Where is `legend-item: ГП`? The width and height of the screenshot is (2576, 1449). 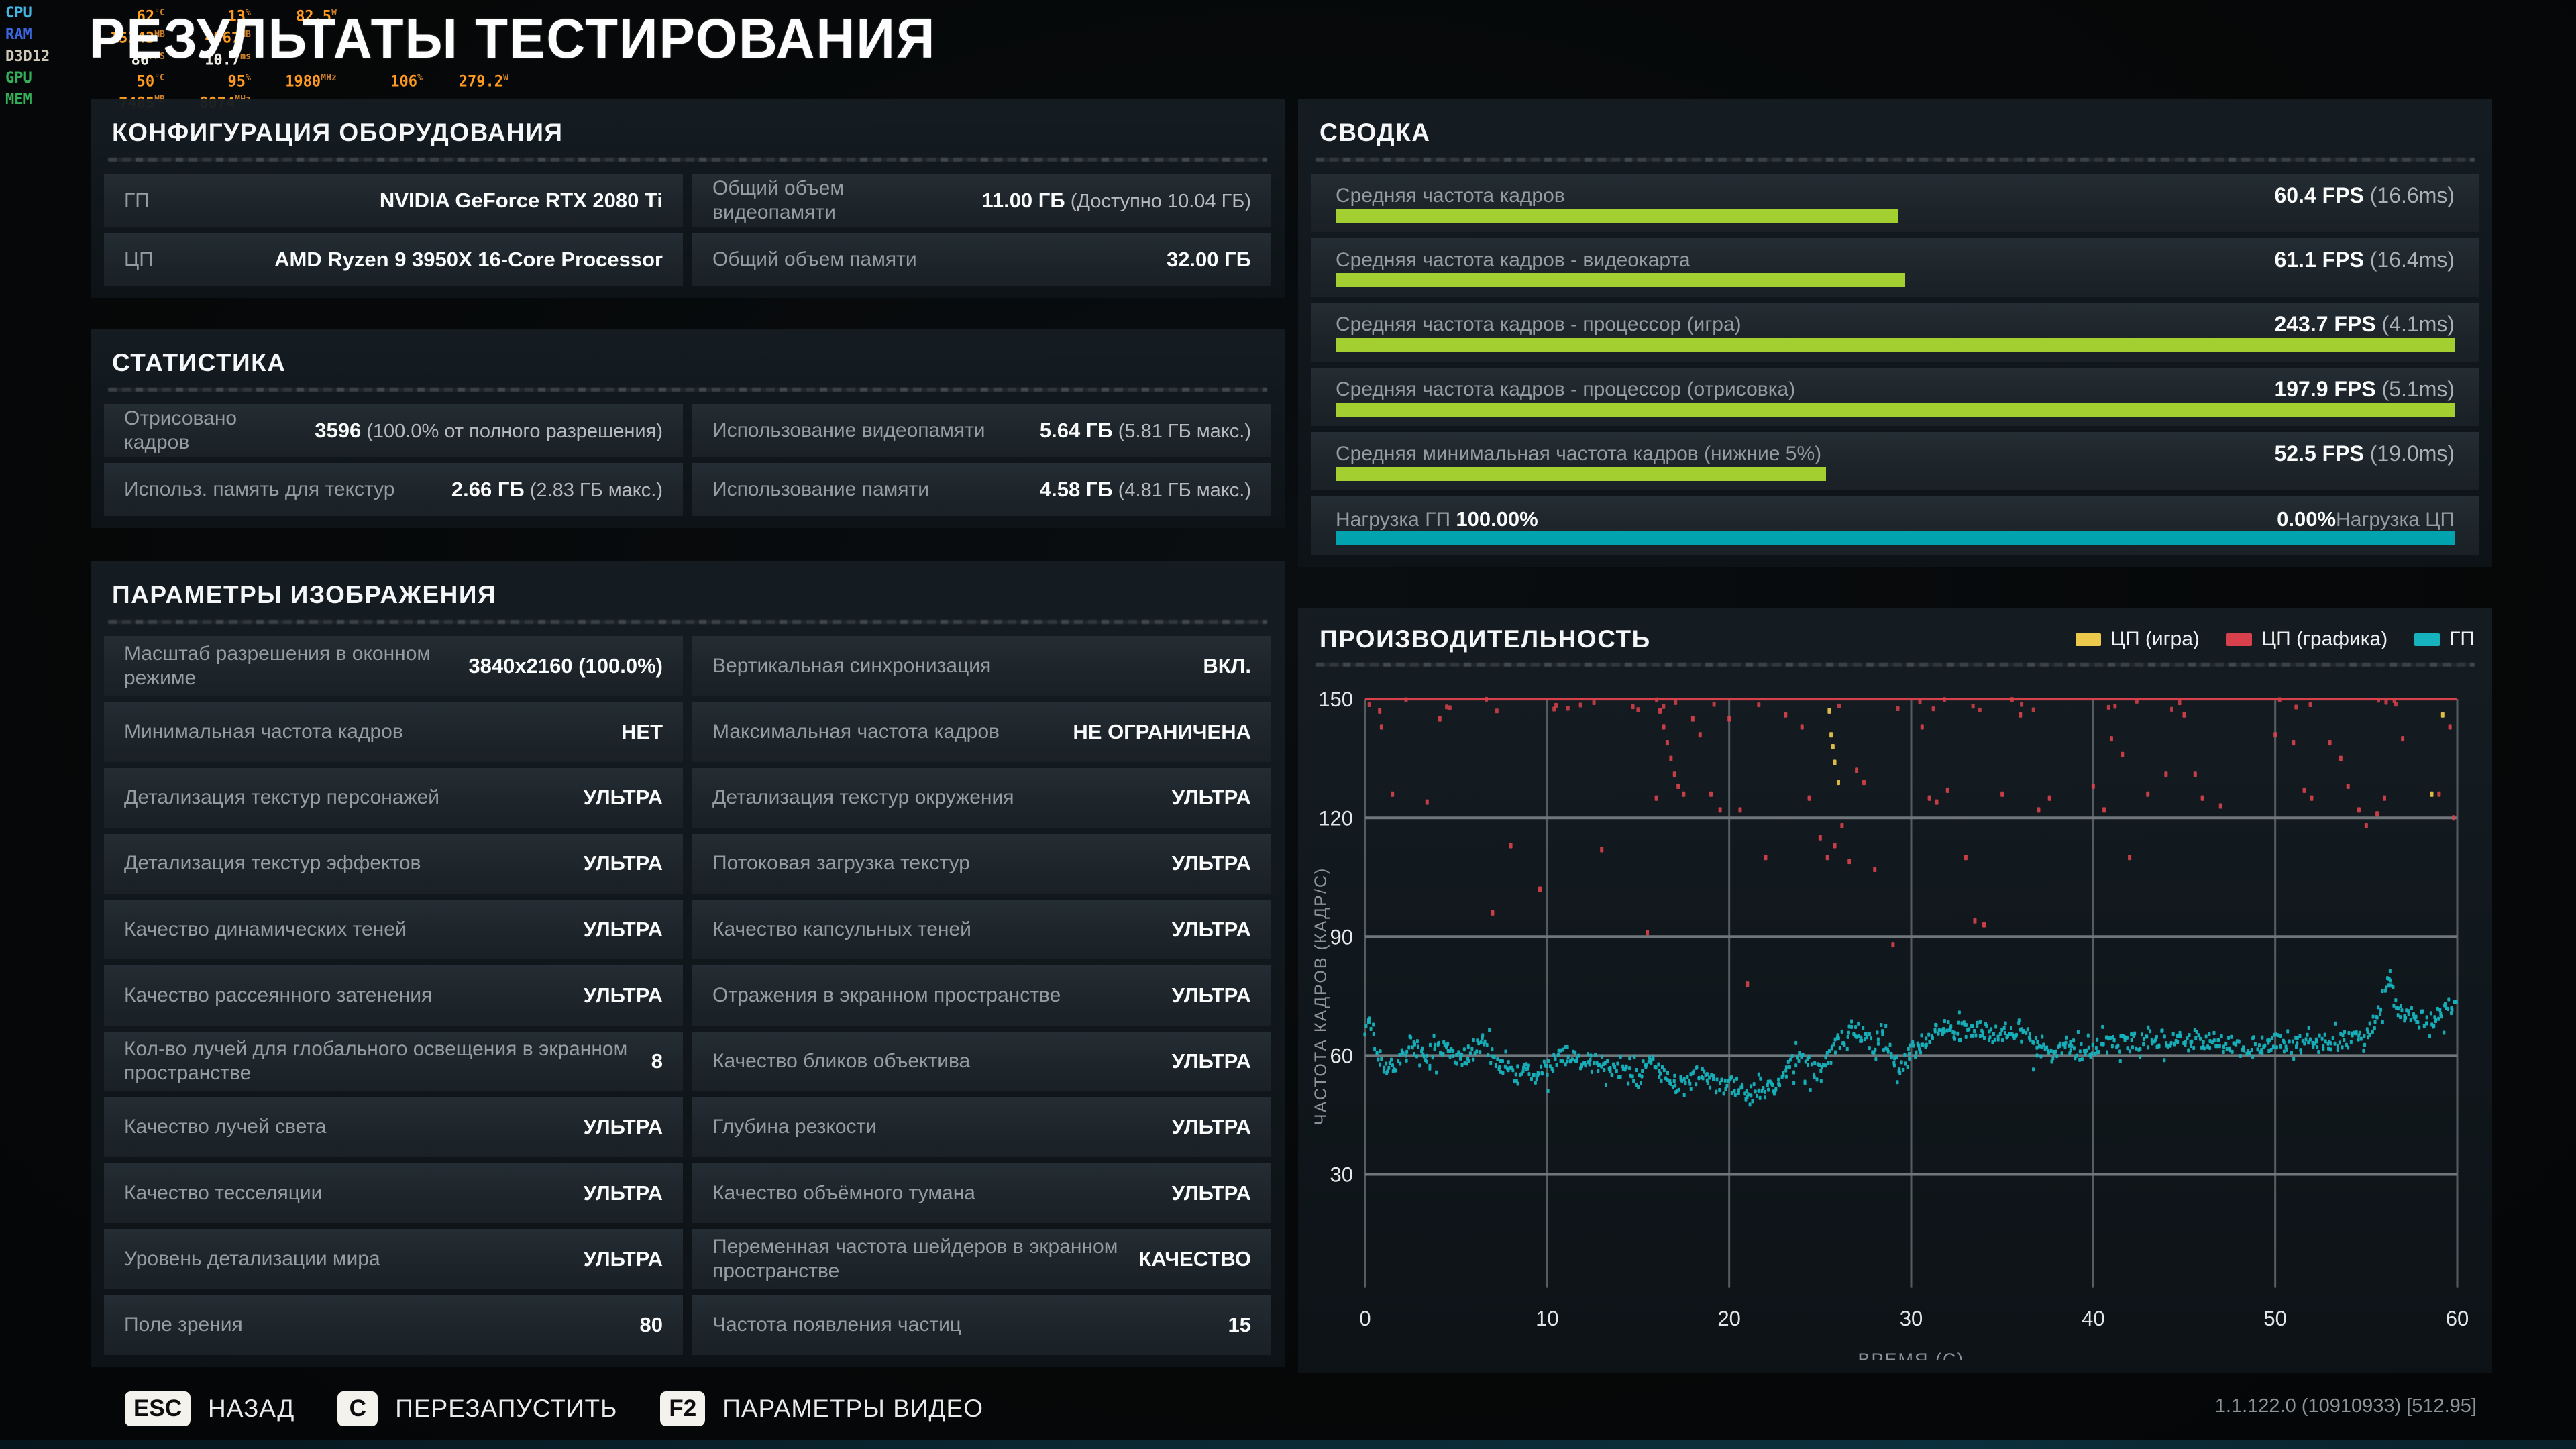
legend-item: ГП is located at coordinates (2444, 639).